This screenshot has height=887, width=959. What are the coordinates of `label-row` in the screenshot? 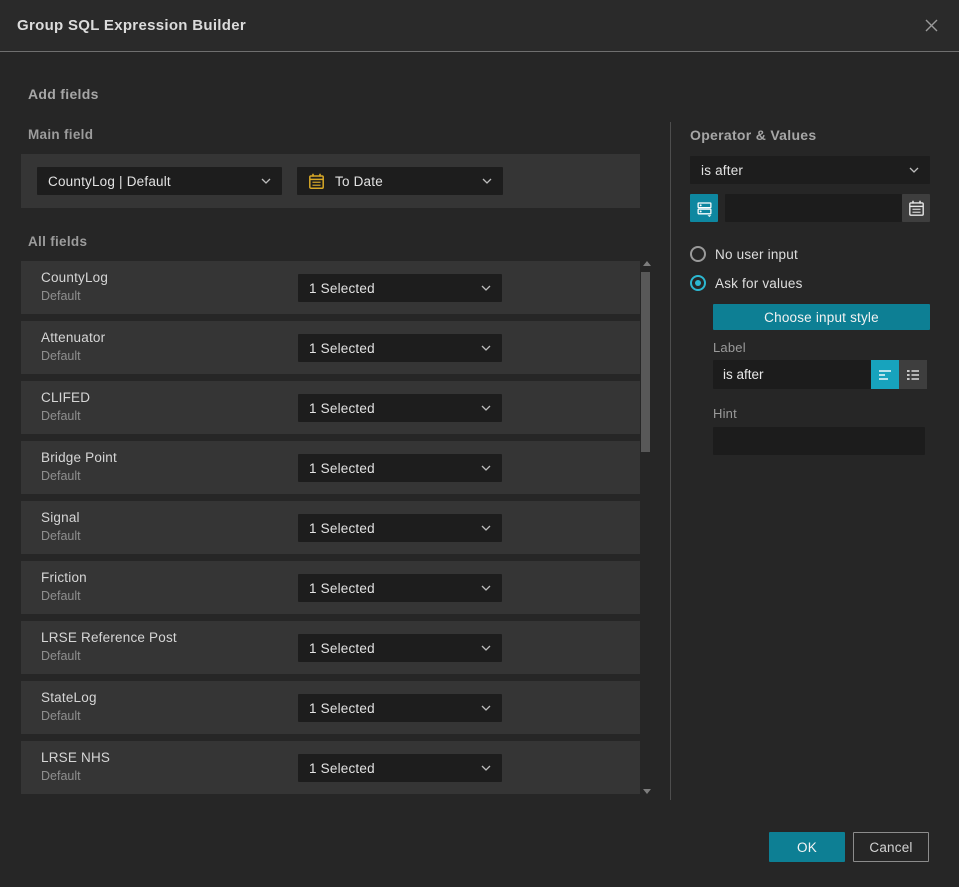 It's located at (821, 374).